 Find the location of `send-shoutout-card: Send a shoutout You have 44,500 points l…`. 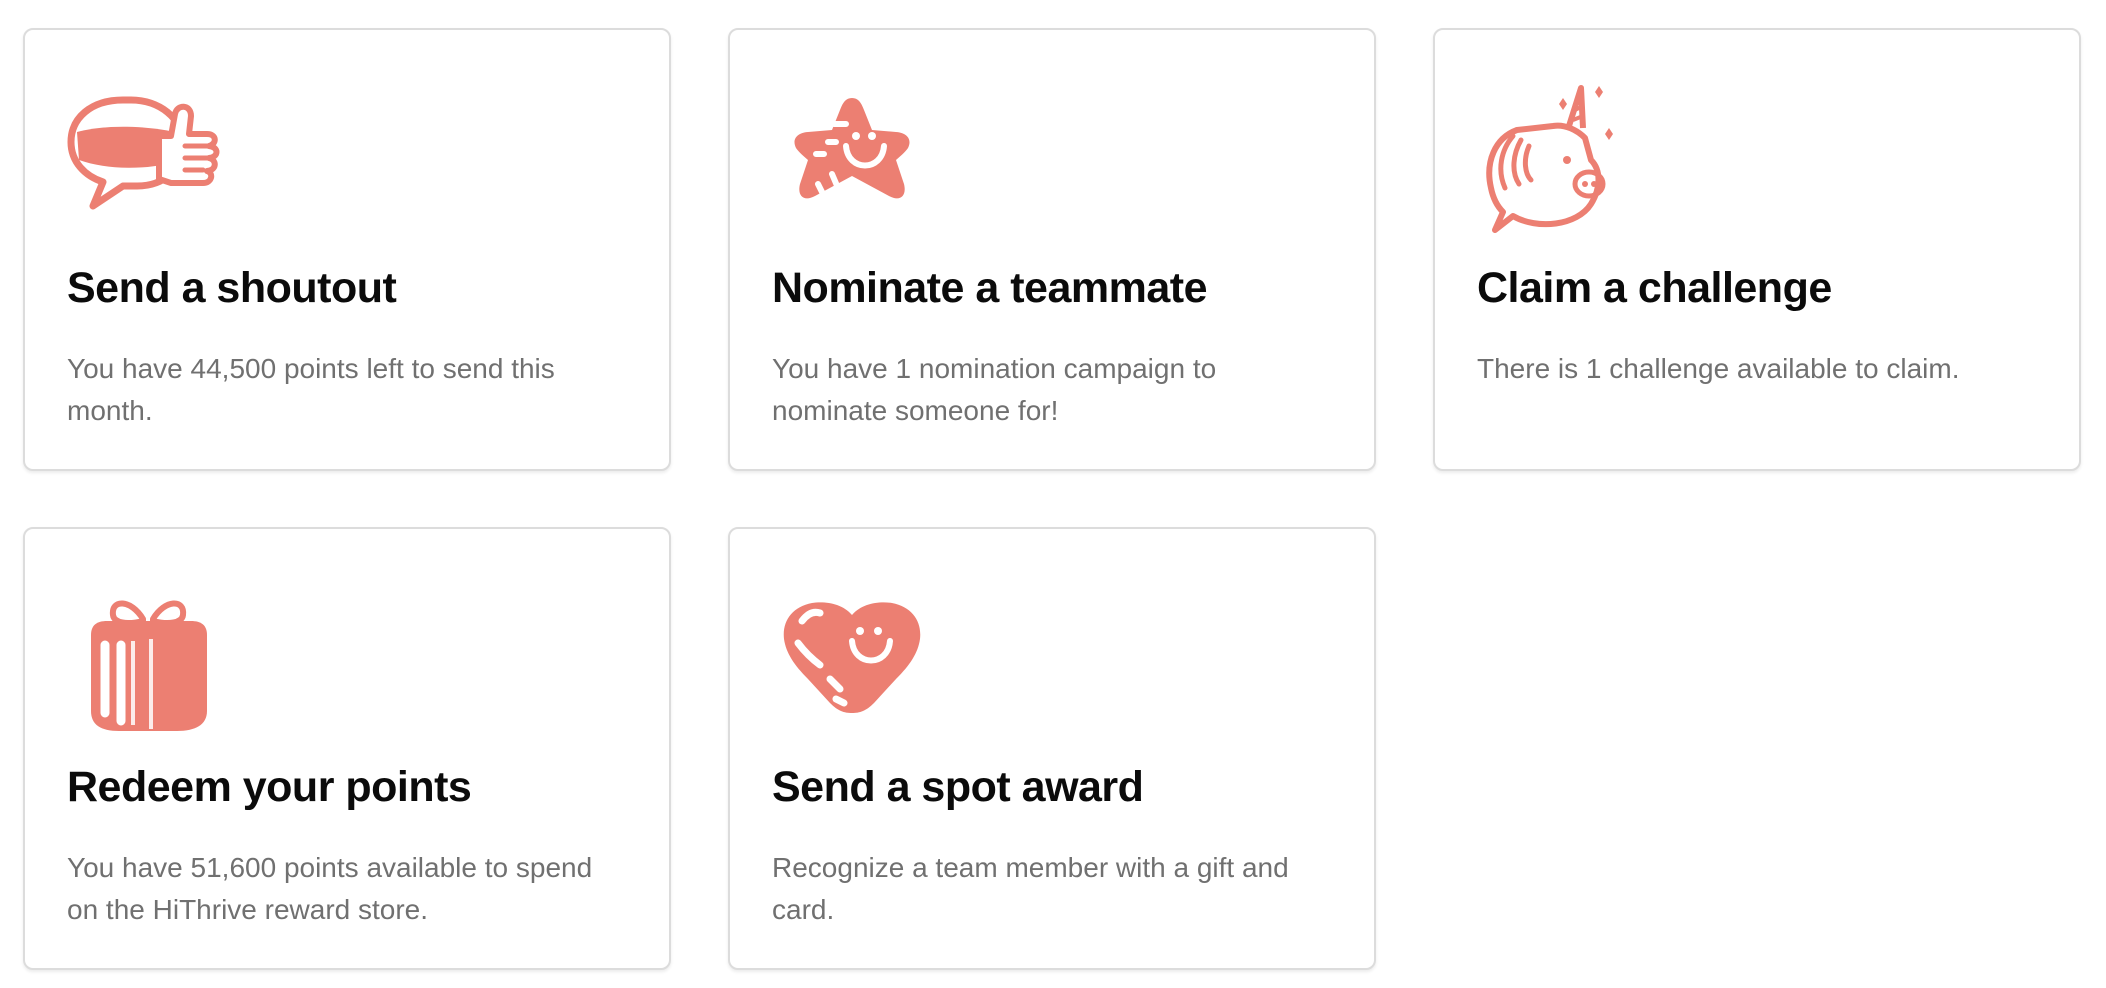

send-shoutout-card: Send a shoutout You have 44,500 points l… is located at coordinates (347, 249).